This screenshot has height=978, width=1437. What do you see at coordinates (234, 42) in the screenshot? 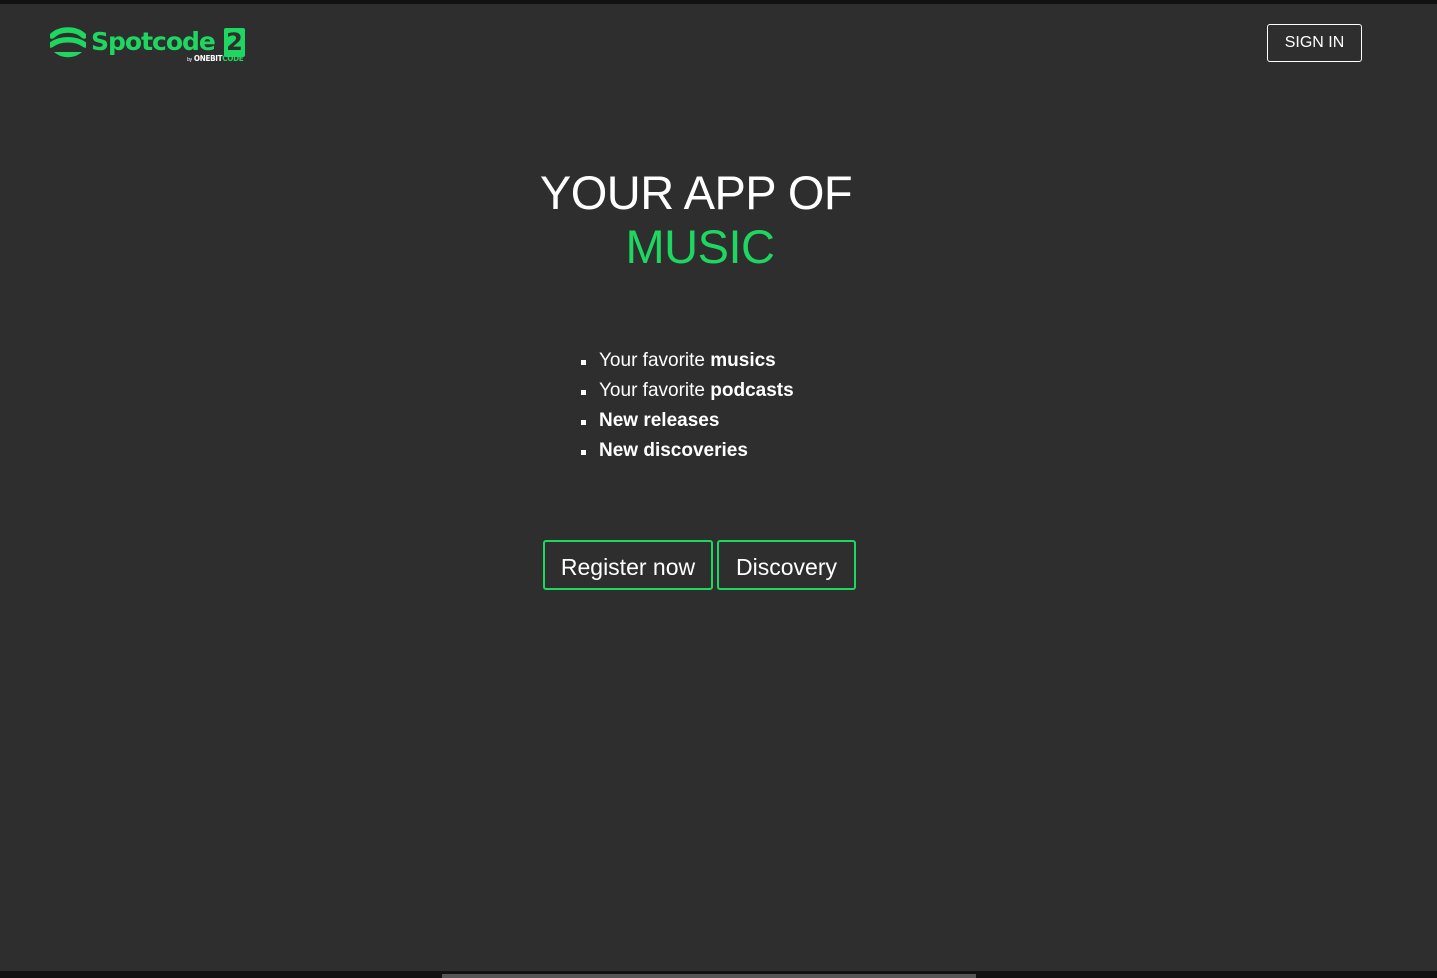
I see `brand-version-badge: 2` at bounding box center [234, 42].